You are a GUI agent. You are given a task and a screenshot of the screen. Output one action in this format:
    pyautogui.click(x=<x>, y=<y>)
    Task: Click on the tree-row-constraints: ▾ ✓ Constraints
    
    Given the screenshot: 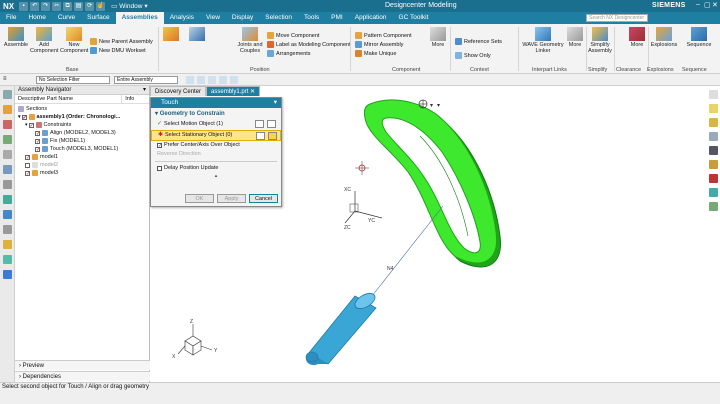 What is the action you would take?
    pyautogui.click(x=82, y=125)
    